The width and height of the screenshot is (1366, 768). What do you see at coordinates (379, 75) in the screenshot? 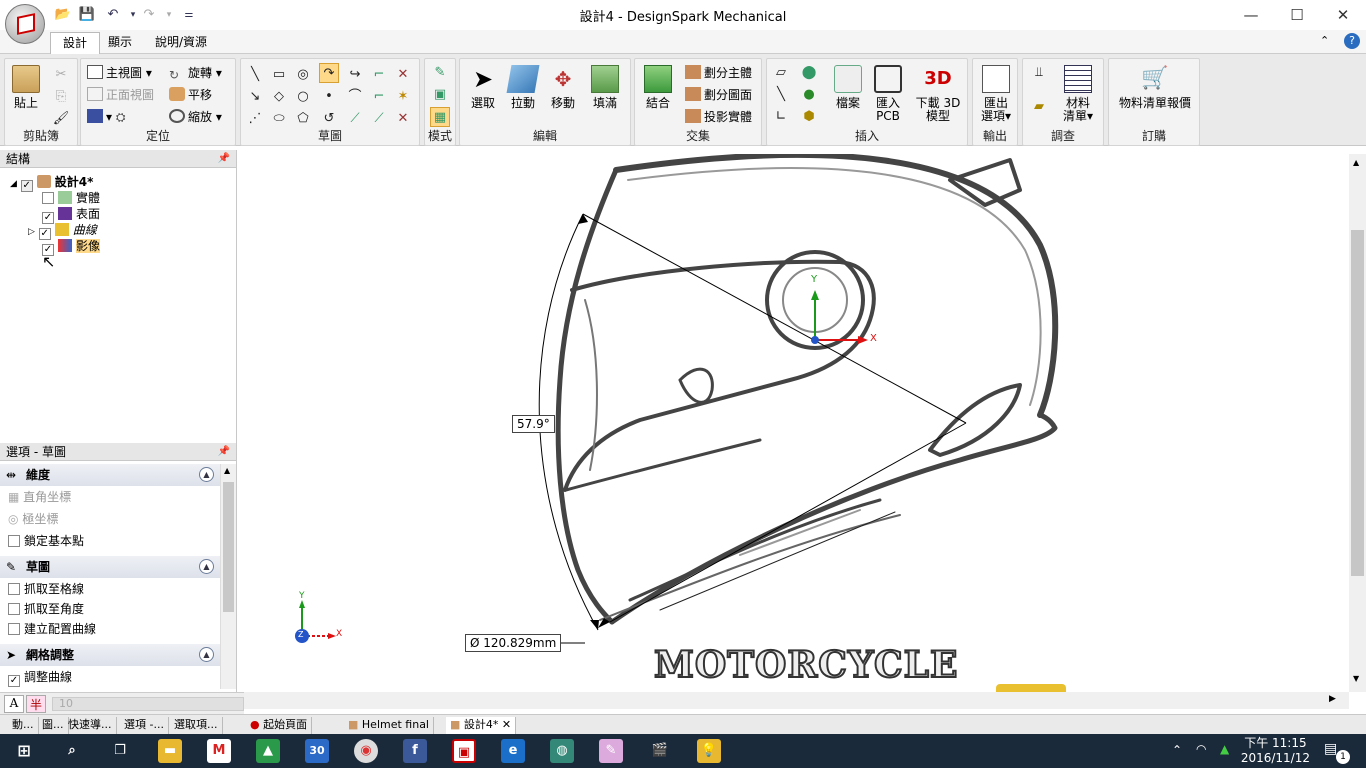
I see `fillet-tool-icon: ⌐` at bounding box center [379, 75].